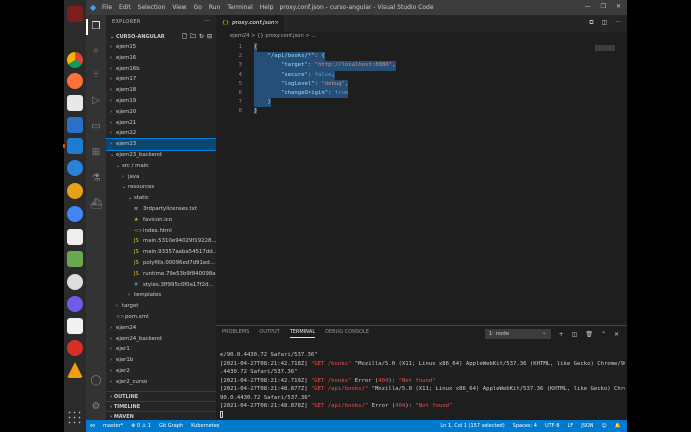  What do you see at coordinates (161, 306) in the screenshot?
I see `folder-item: › target` at bounding box center [161, 306].